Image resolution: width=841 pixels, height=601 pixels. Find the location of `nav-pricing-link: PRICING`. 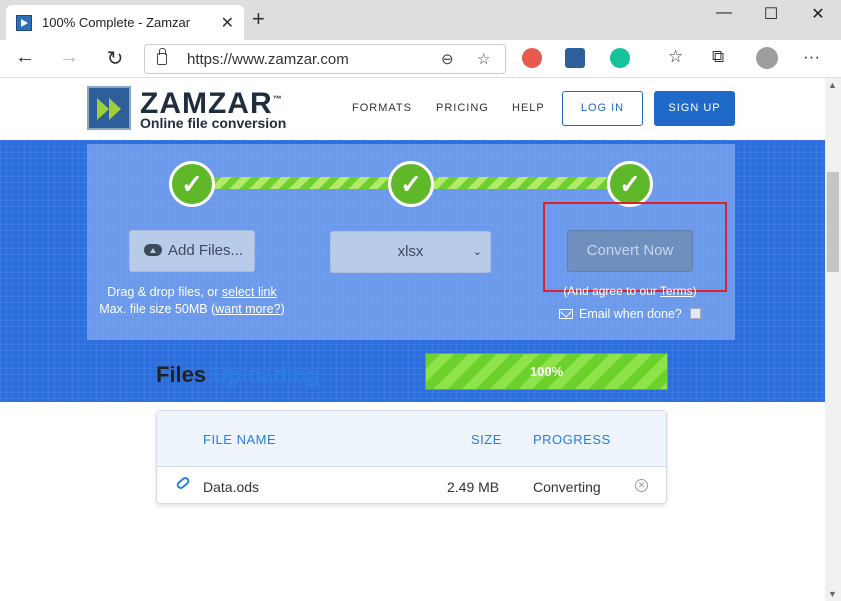

nav-pricing-link: PRICING is located at coordinates (462, 108).